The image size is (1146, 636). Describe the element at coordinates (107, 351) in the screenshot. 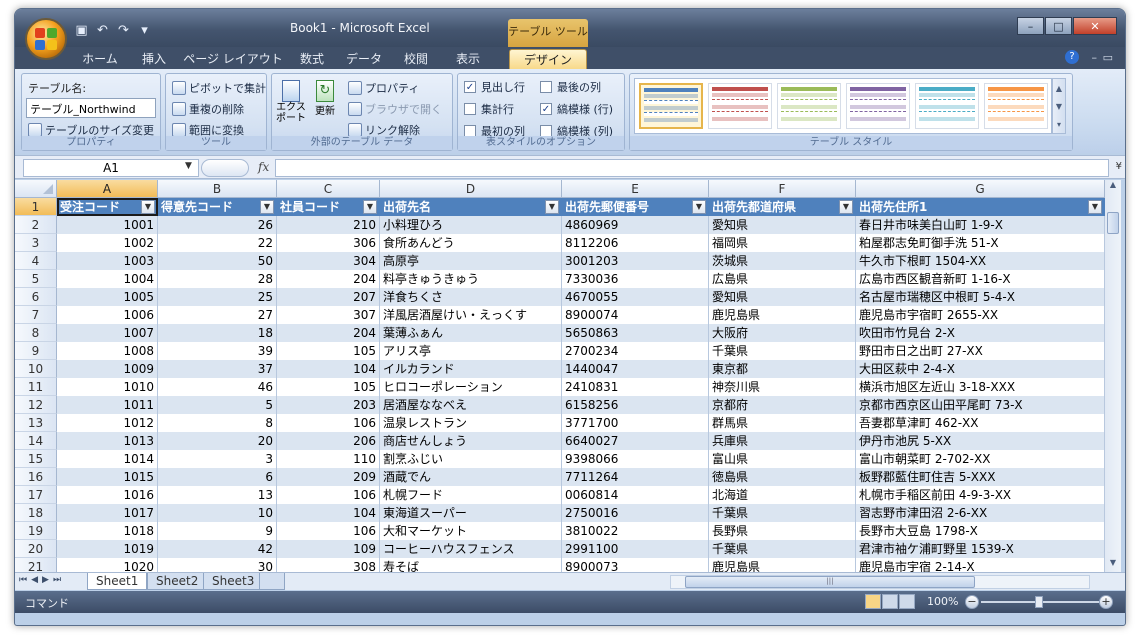

I see `table-cell: 1008` at that location.